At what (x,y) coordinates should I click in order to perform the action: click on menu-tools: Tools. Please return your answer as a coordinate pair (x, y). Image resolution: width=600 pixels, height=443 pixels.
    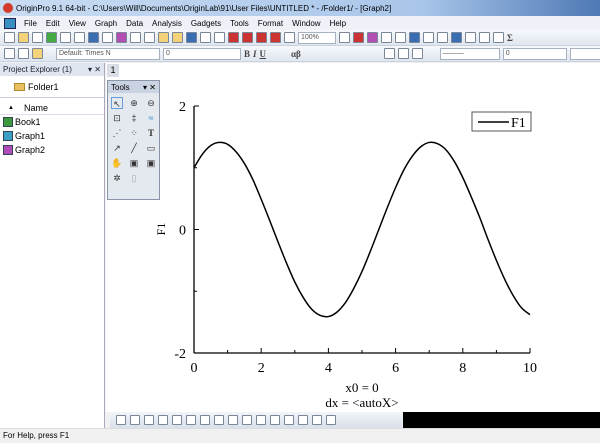
    Looking at the image, I should click on (239, 23).